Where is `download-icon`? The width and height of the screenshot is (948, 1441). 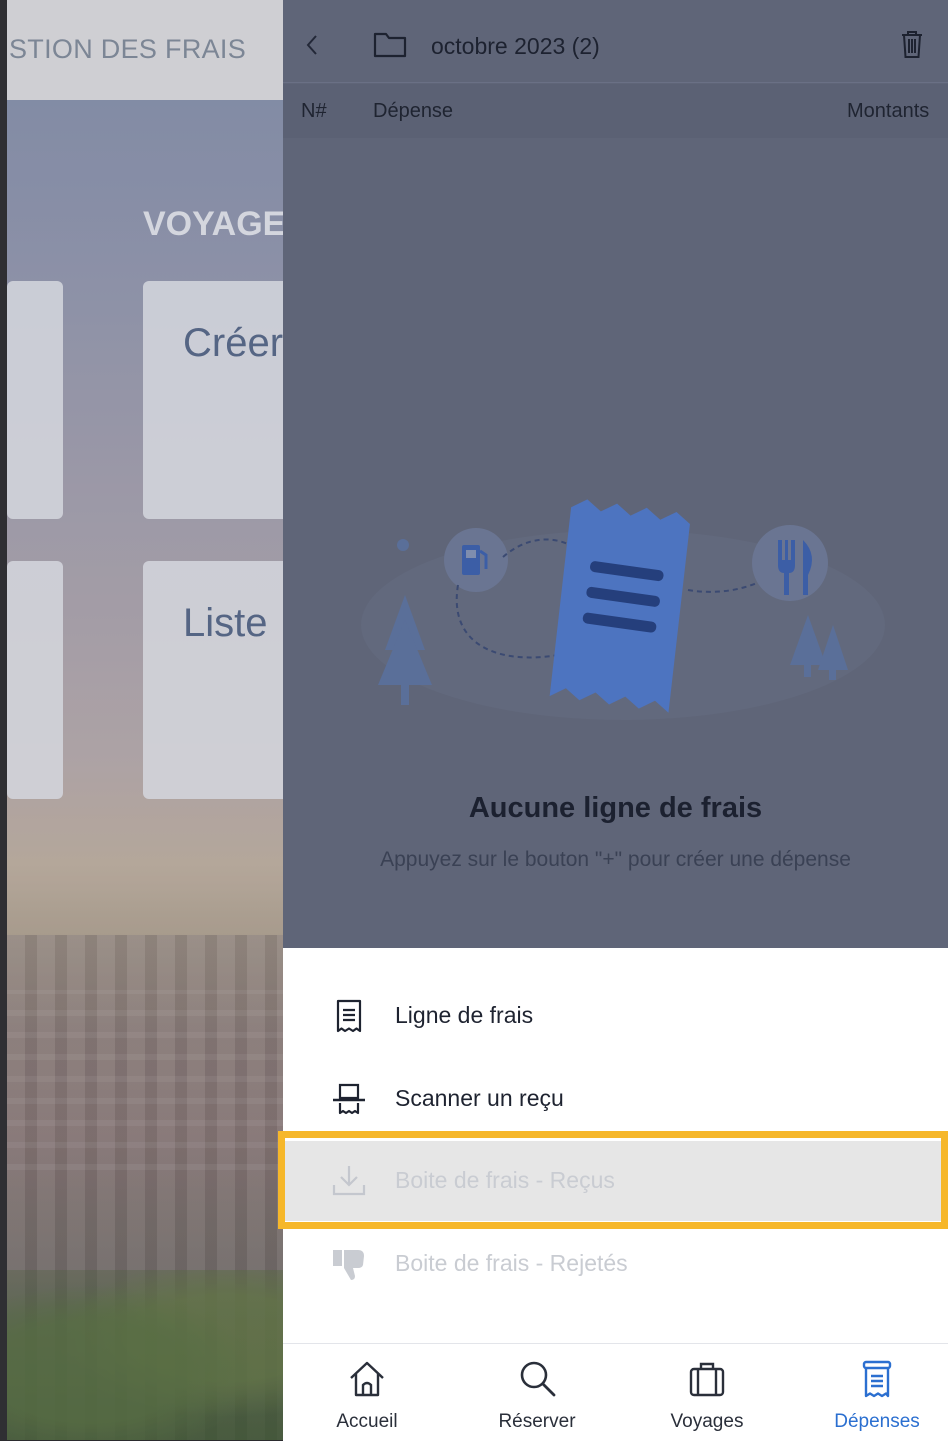
download-icon is located at coordinates (349, 1181).